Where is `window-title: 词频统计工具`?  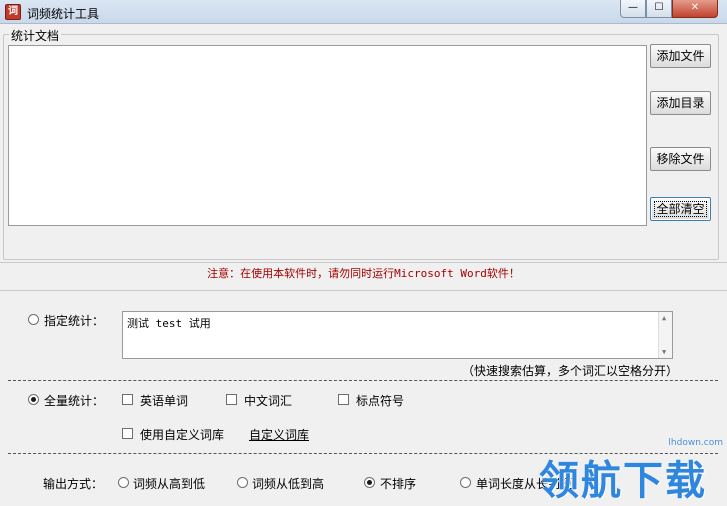 window-title: 词频统计工具 is located at coordinates (63, 14).